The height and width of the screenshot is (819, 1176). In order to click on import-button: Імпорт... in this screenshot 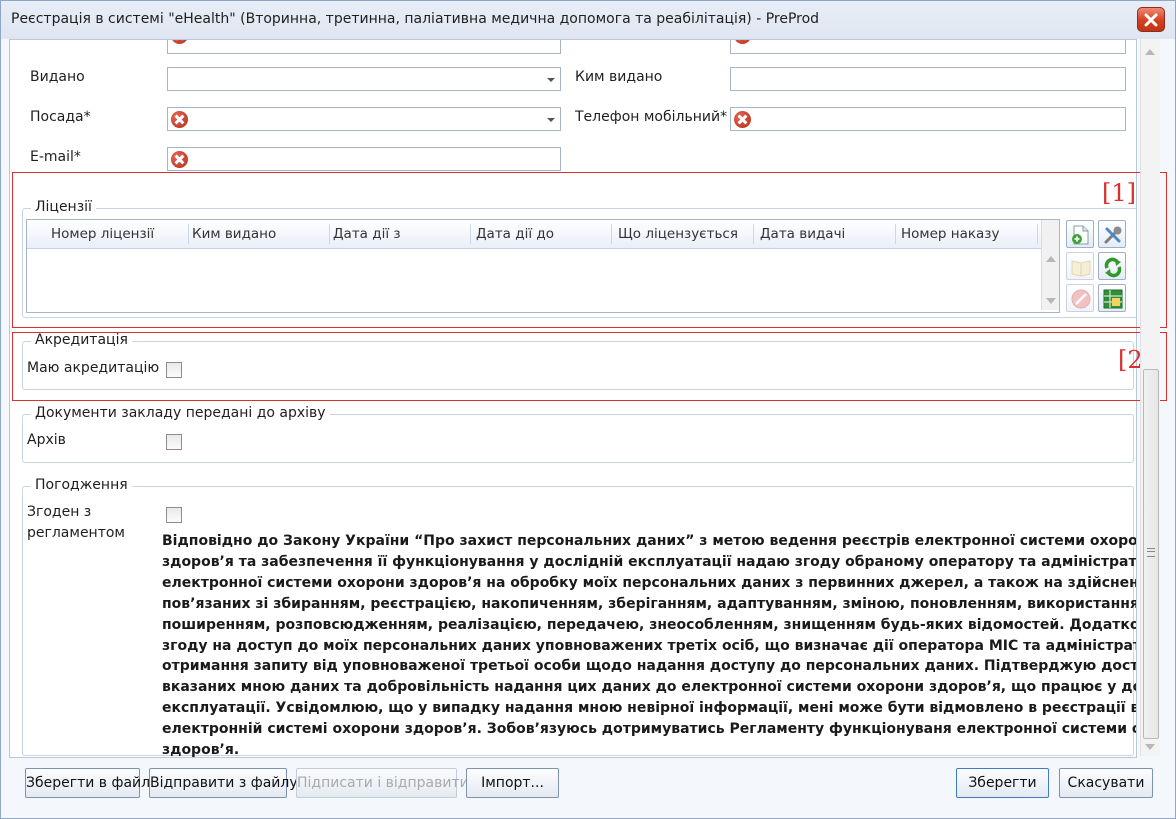, I will do `click(512, 783)`.